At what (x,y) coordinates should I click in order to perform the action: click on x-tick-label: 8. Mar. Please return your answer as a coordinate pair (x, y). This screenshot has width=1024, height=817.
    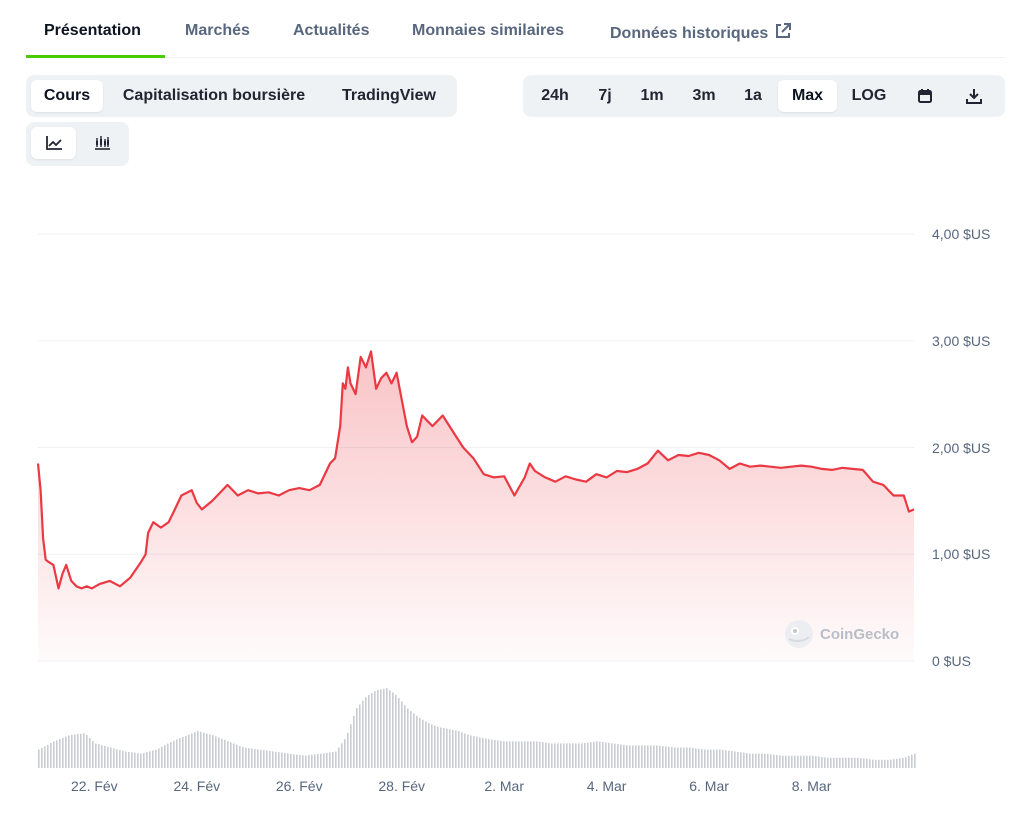
    Looking at the image, I should click on (811, 786).